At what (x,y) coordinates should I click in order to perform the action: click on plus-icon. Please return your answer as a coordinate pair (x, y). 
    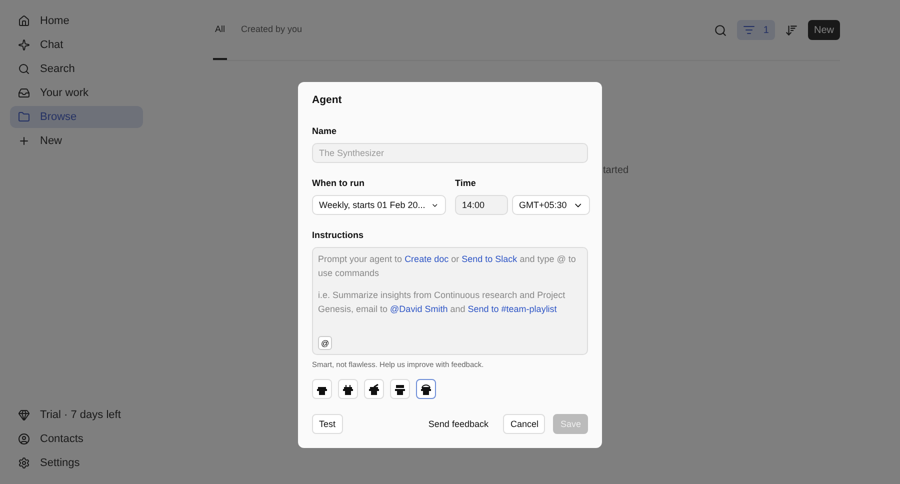
    Looking at the image, I should click on (24, 141).